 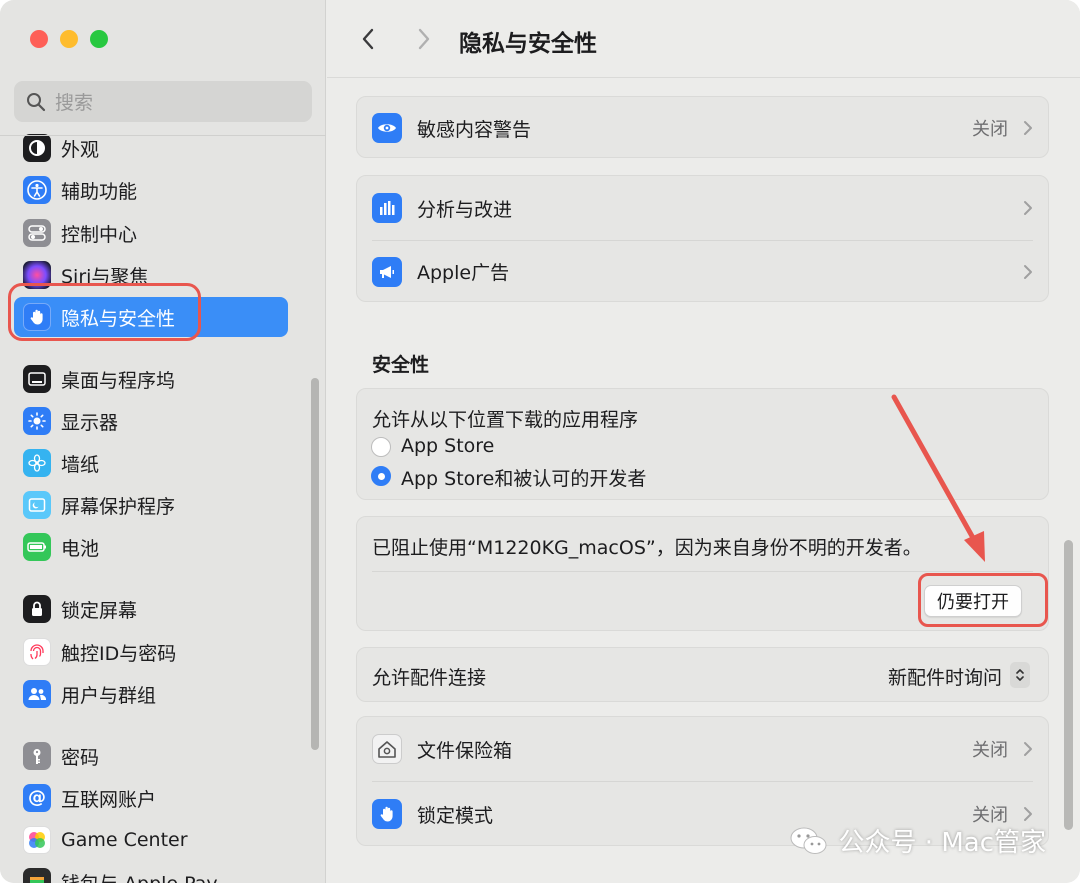 I want to click on security-section-title: 安全性, so click(x=401, y=365).